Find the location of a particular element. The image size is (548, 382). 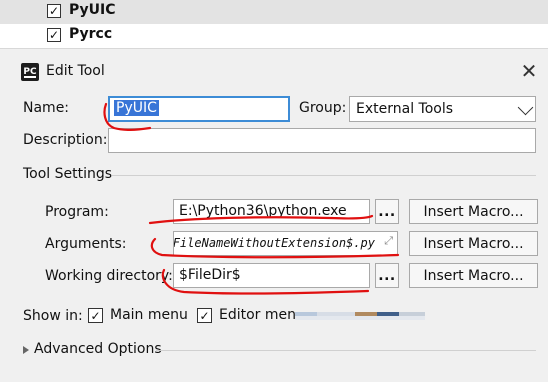

advanced-options-toggle: Advanced Options is located at coordinates (98, 349).